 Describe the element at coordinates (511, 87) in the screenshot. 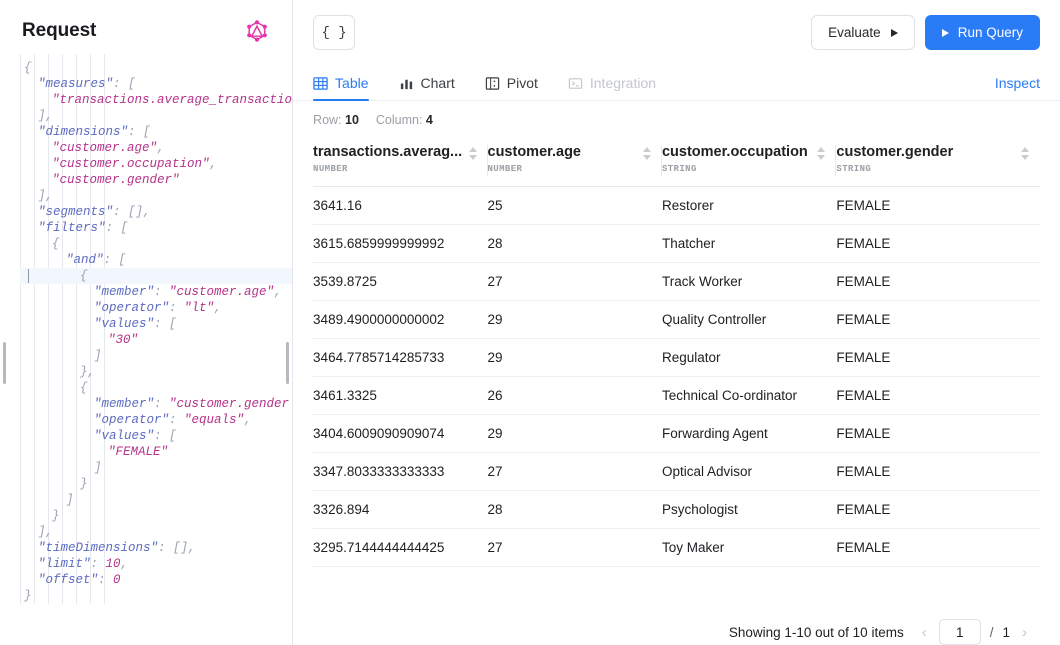

I see `tab-pivot: Pivot` at that location.